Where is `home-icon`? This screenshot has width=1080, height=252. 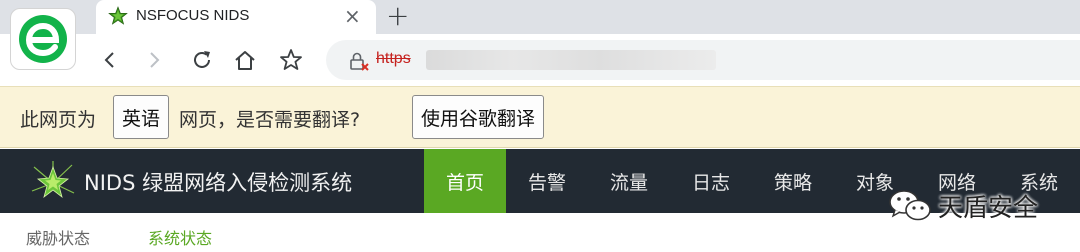
home-icon is located at coordinates (245, 60).